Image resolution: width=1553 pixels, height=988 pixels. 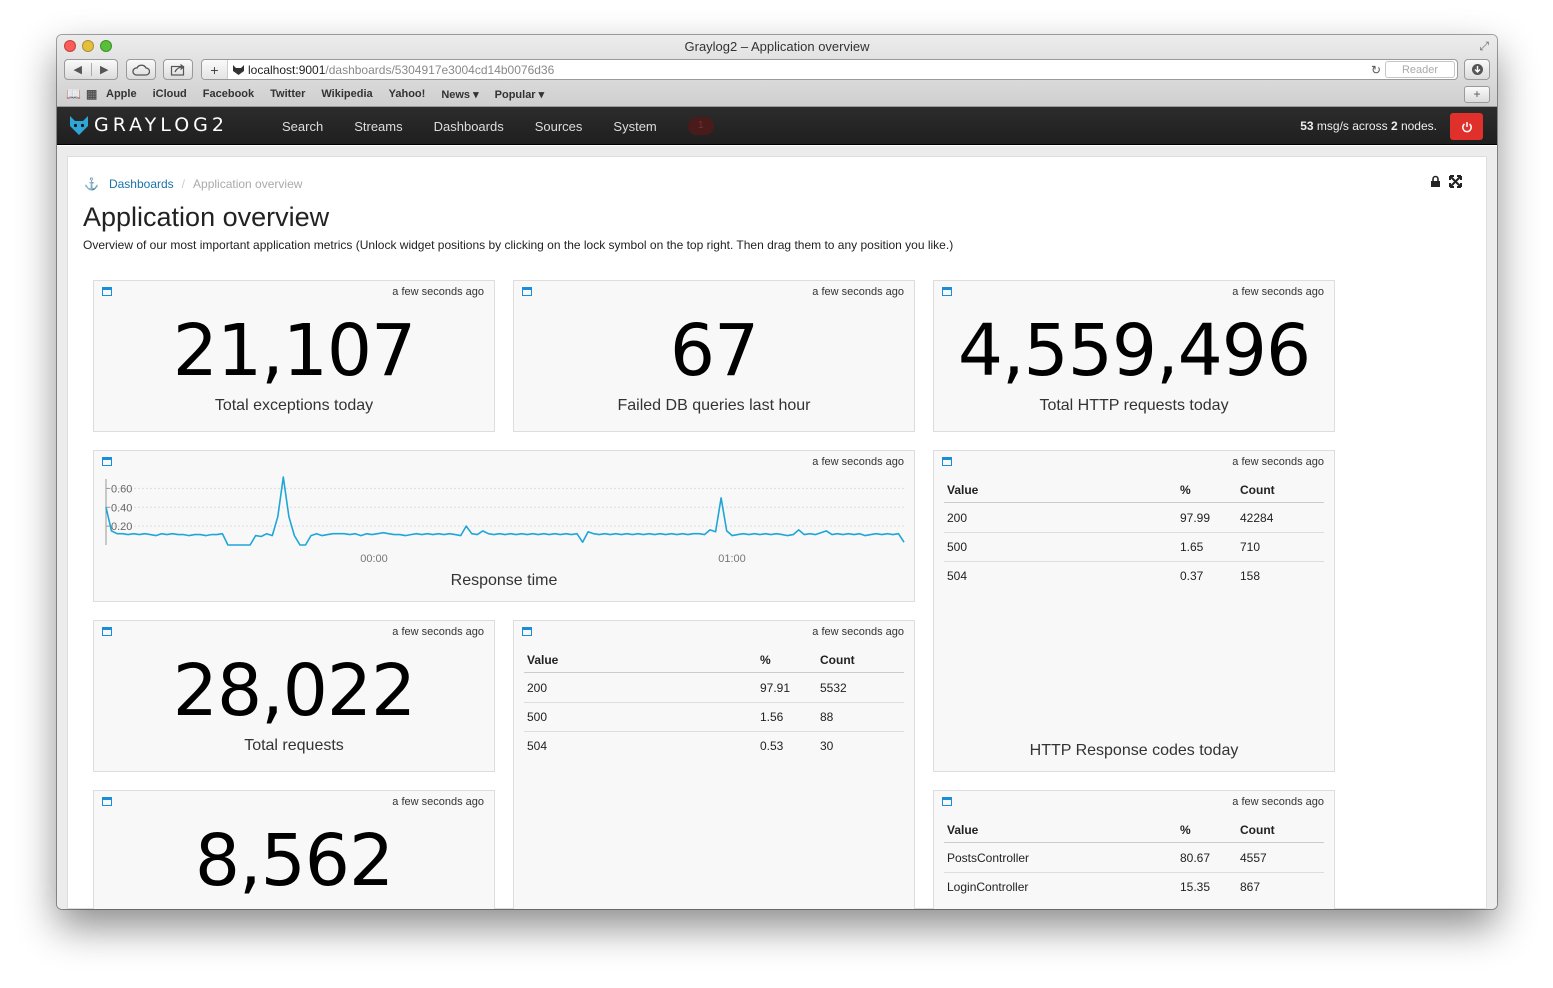 What do you see at coordinates (96, 94) in the screenshot?
I see `top-sites-icon: ▦` at bounding box center [96, 94].